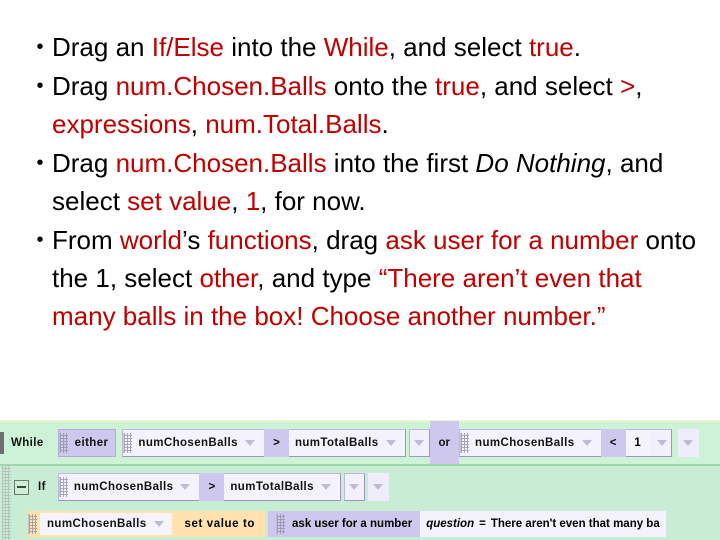 Image resolution: width=720 pixels, height=540 pixels. I want to click on text-run-emphasis: other, so click(228, 278).